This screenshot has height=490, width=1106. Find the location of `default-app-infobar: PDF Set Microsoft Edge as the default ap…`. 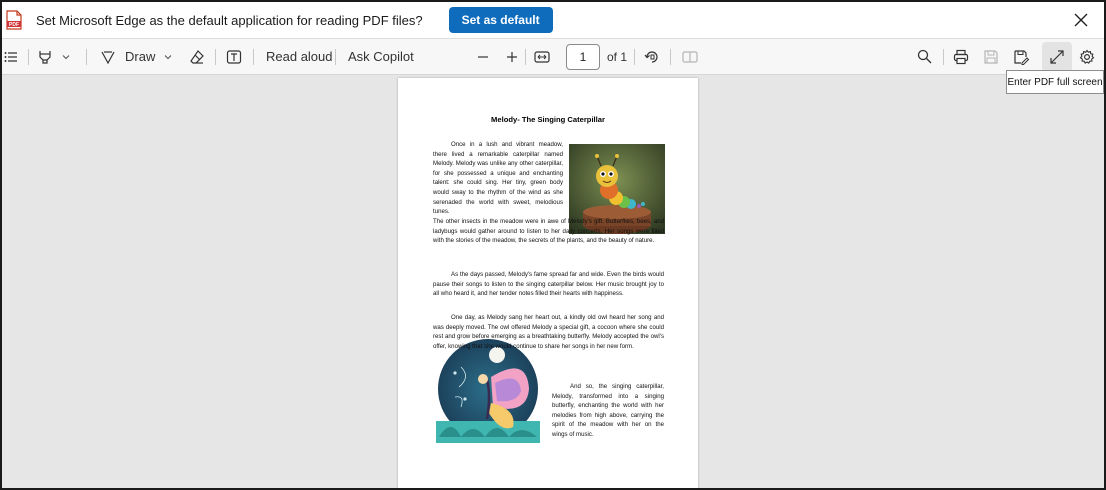

default-app-infobar: PDF Set Microsoft Edge as the default ap… is located at coordinates (553, 20).